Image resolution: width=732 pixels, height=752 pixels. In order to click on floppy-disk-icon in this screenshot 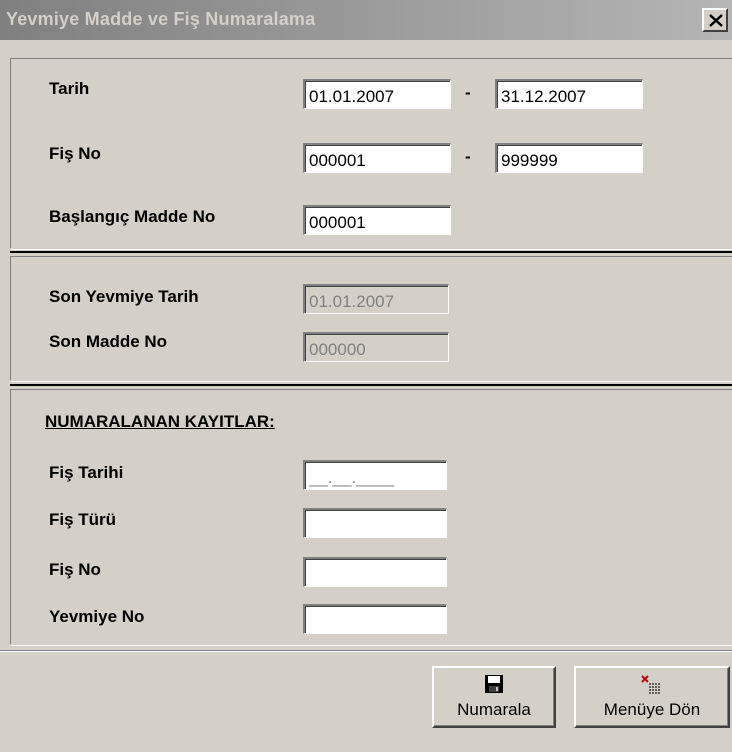, I will do `click(494, 684)`.